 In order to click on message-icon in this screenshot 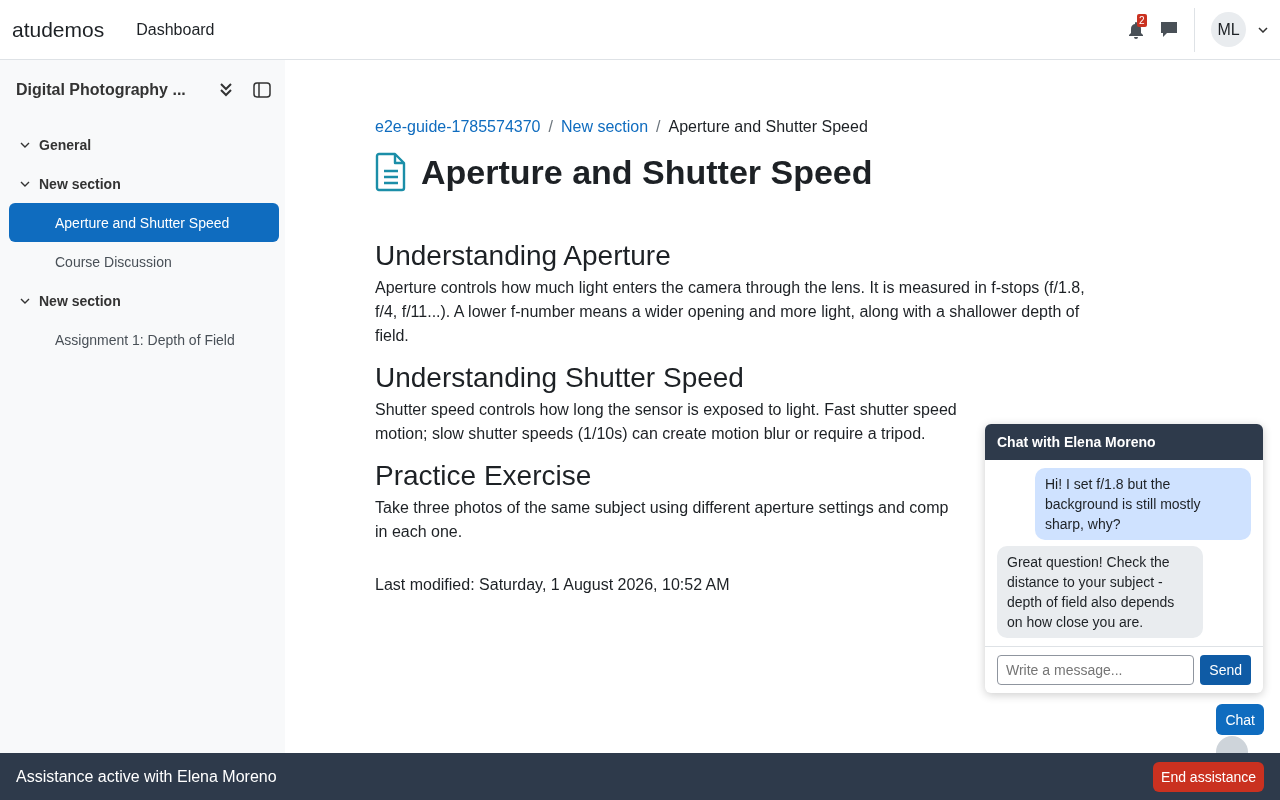, I will do `click(1169, 29)`.